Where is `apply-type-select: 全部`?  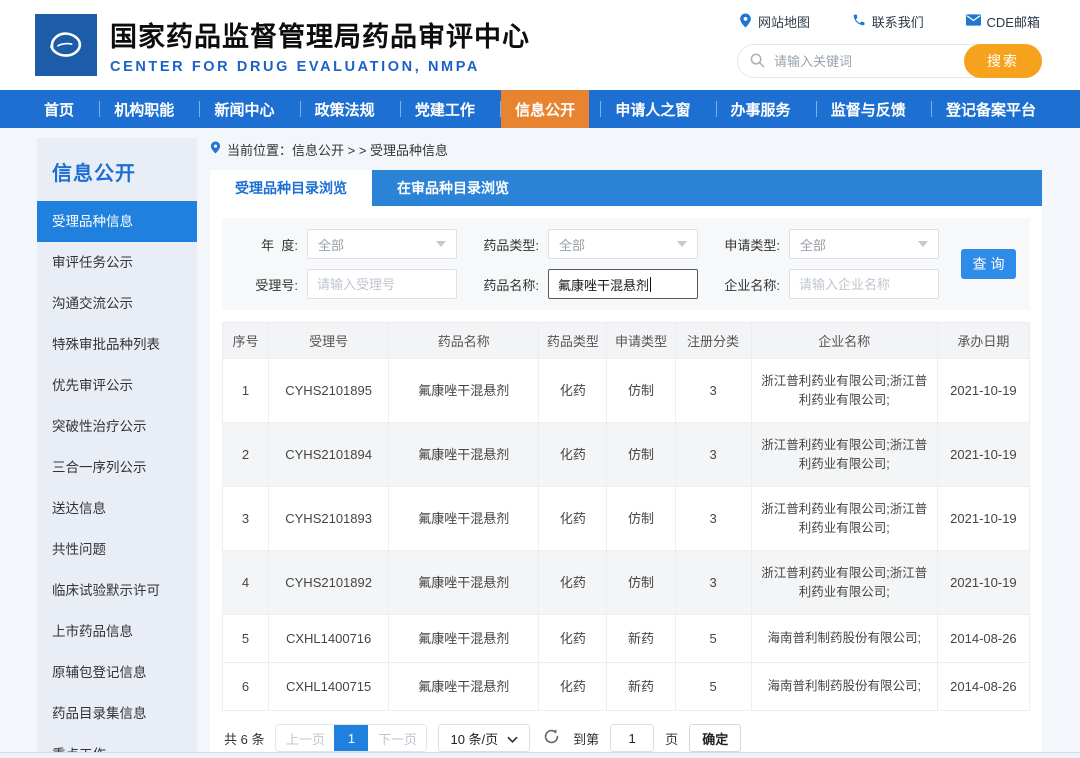 apply-type-select: 全部 is located at coordinates (864, 244).